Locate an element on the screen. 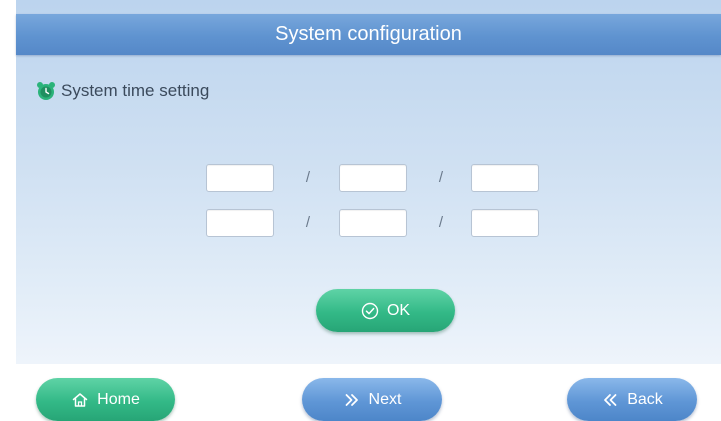  section-label: System time setting is located at coordinates (135, 90).